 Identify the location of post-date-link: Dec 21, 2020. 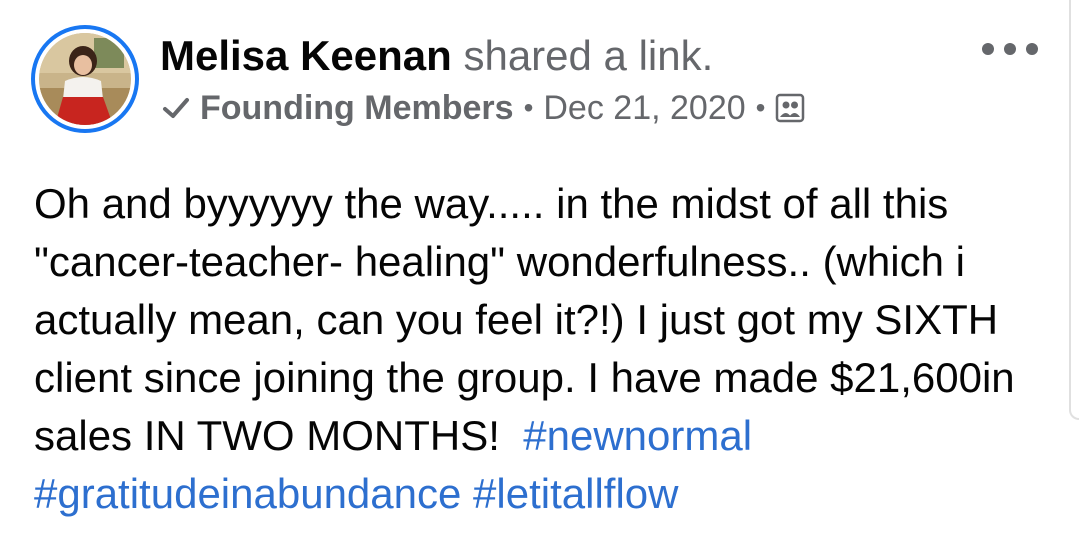
(644, 108).